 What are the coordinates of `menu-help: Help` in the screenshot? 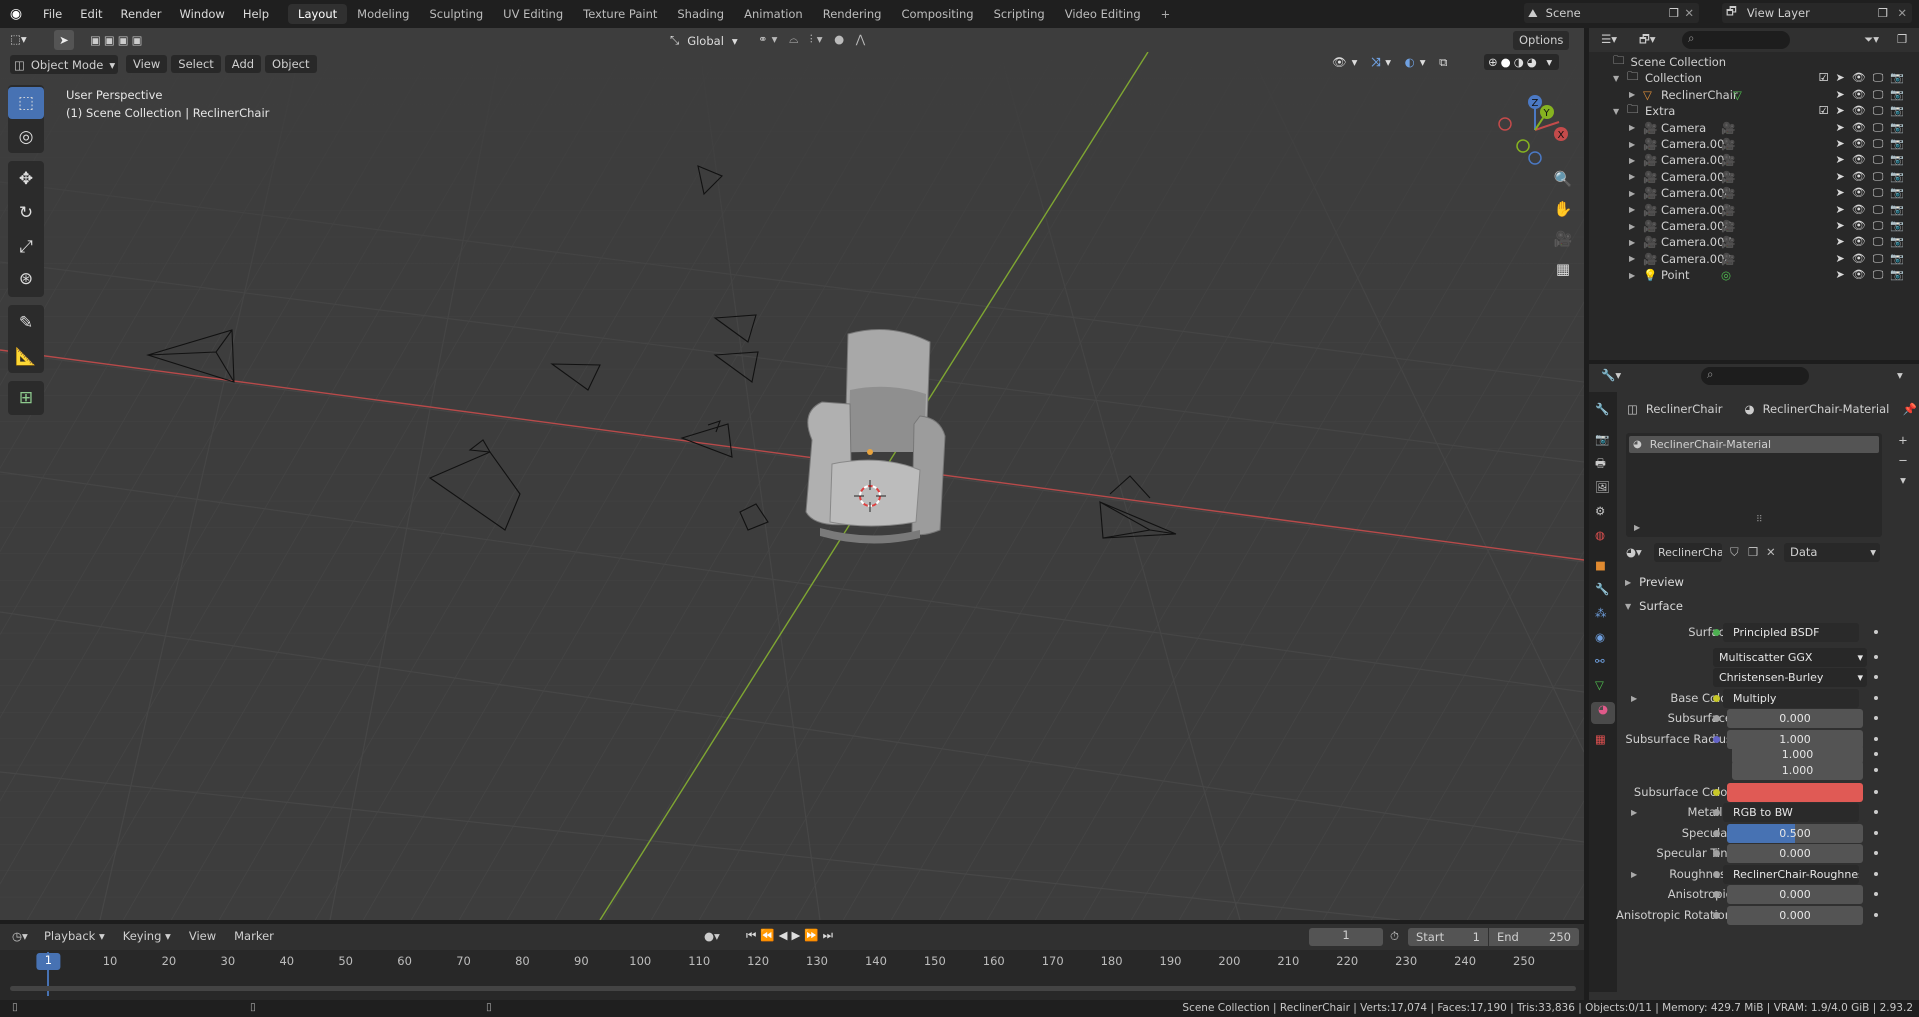 It's located at (256, 14).